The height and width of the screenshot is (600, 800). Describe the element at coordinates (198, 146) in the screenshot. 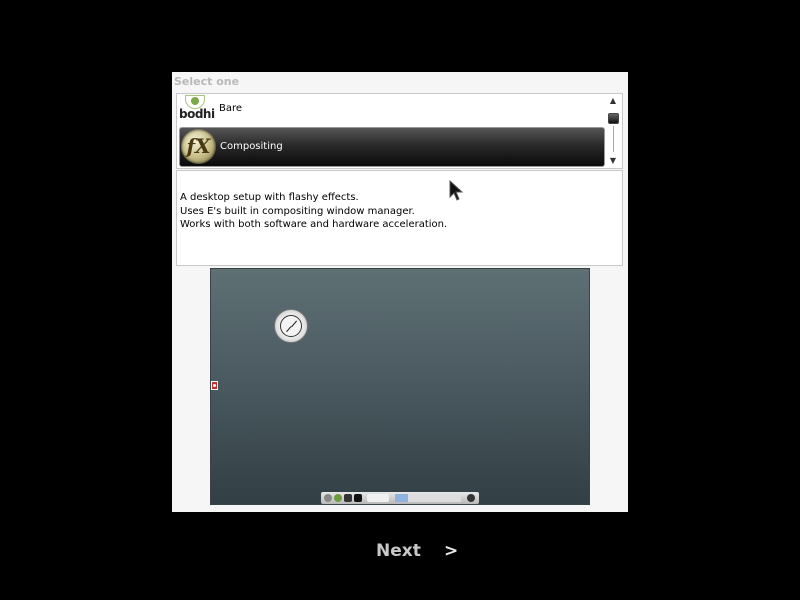

I see `fx-logo-icon: fX` at that location.